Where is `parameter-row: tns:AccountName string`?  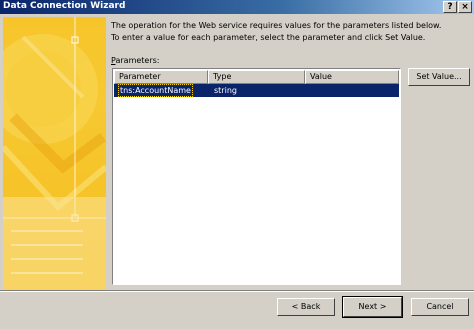
parameter-row: tns:AccountName string is located at coordinates (256, 90).